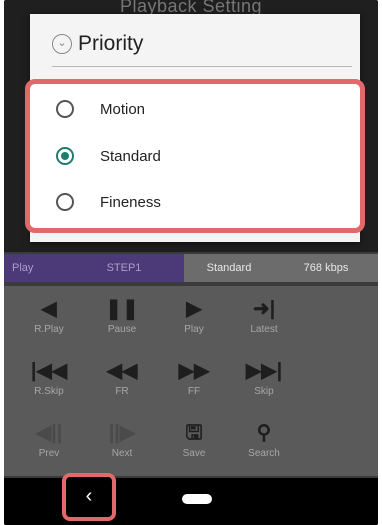 The image size is (382, 525). Describe the element at coordinates (49, 371) in the screenshot. I see `reverse-skip-icon: |◀◀` at that location.